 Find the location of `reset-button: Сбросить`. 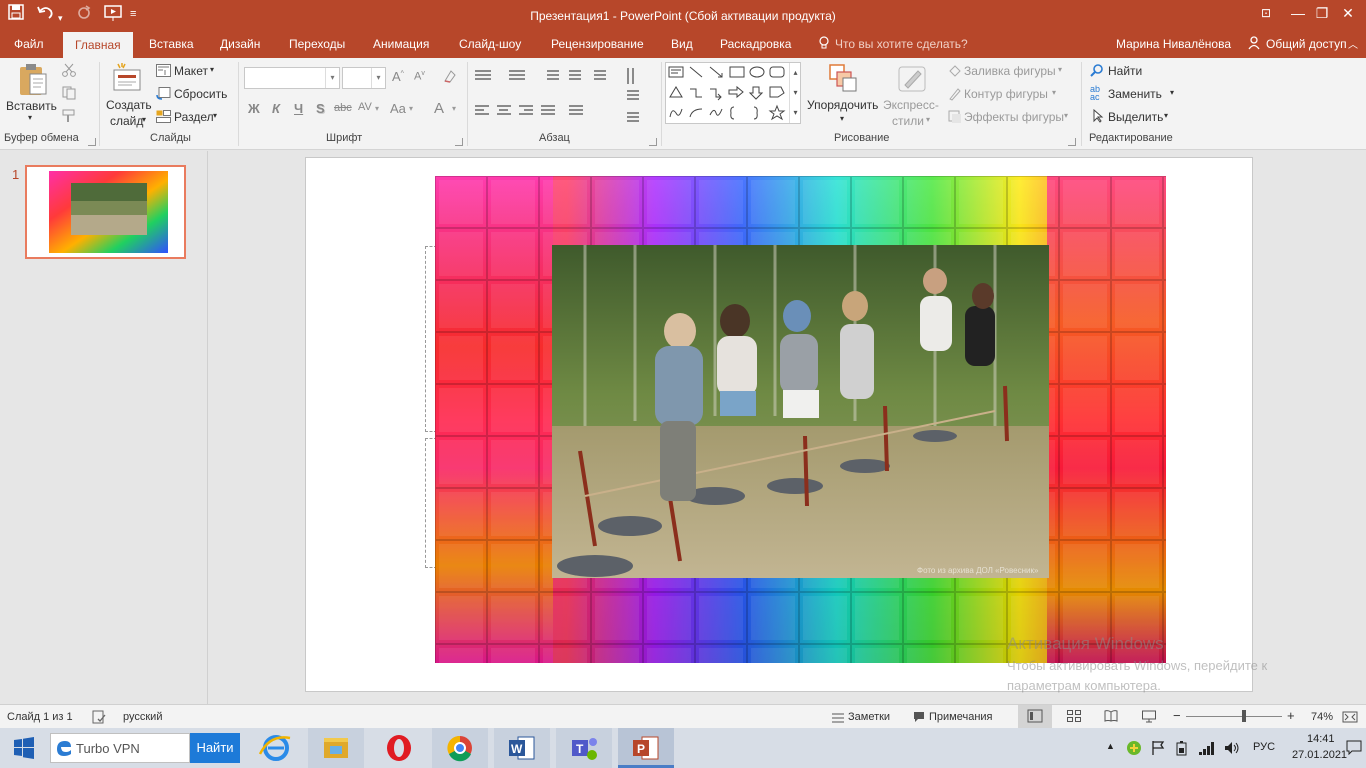

reset-button: Сбросить is located at coordinates (200, 94).